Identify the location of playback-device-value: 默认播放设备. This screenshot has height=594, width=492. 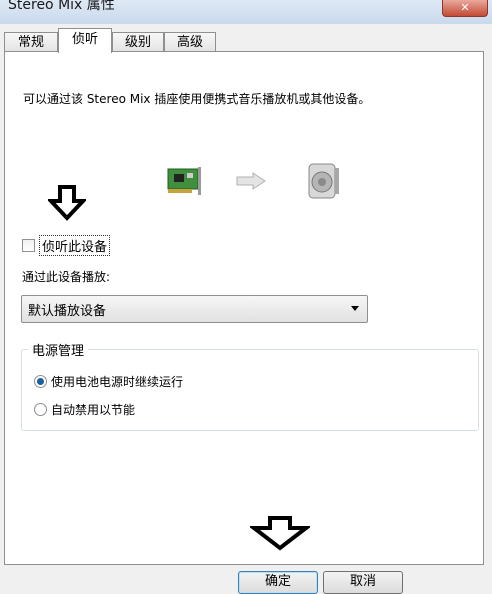
(67, 311).